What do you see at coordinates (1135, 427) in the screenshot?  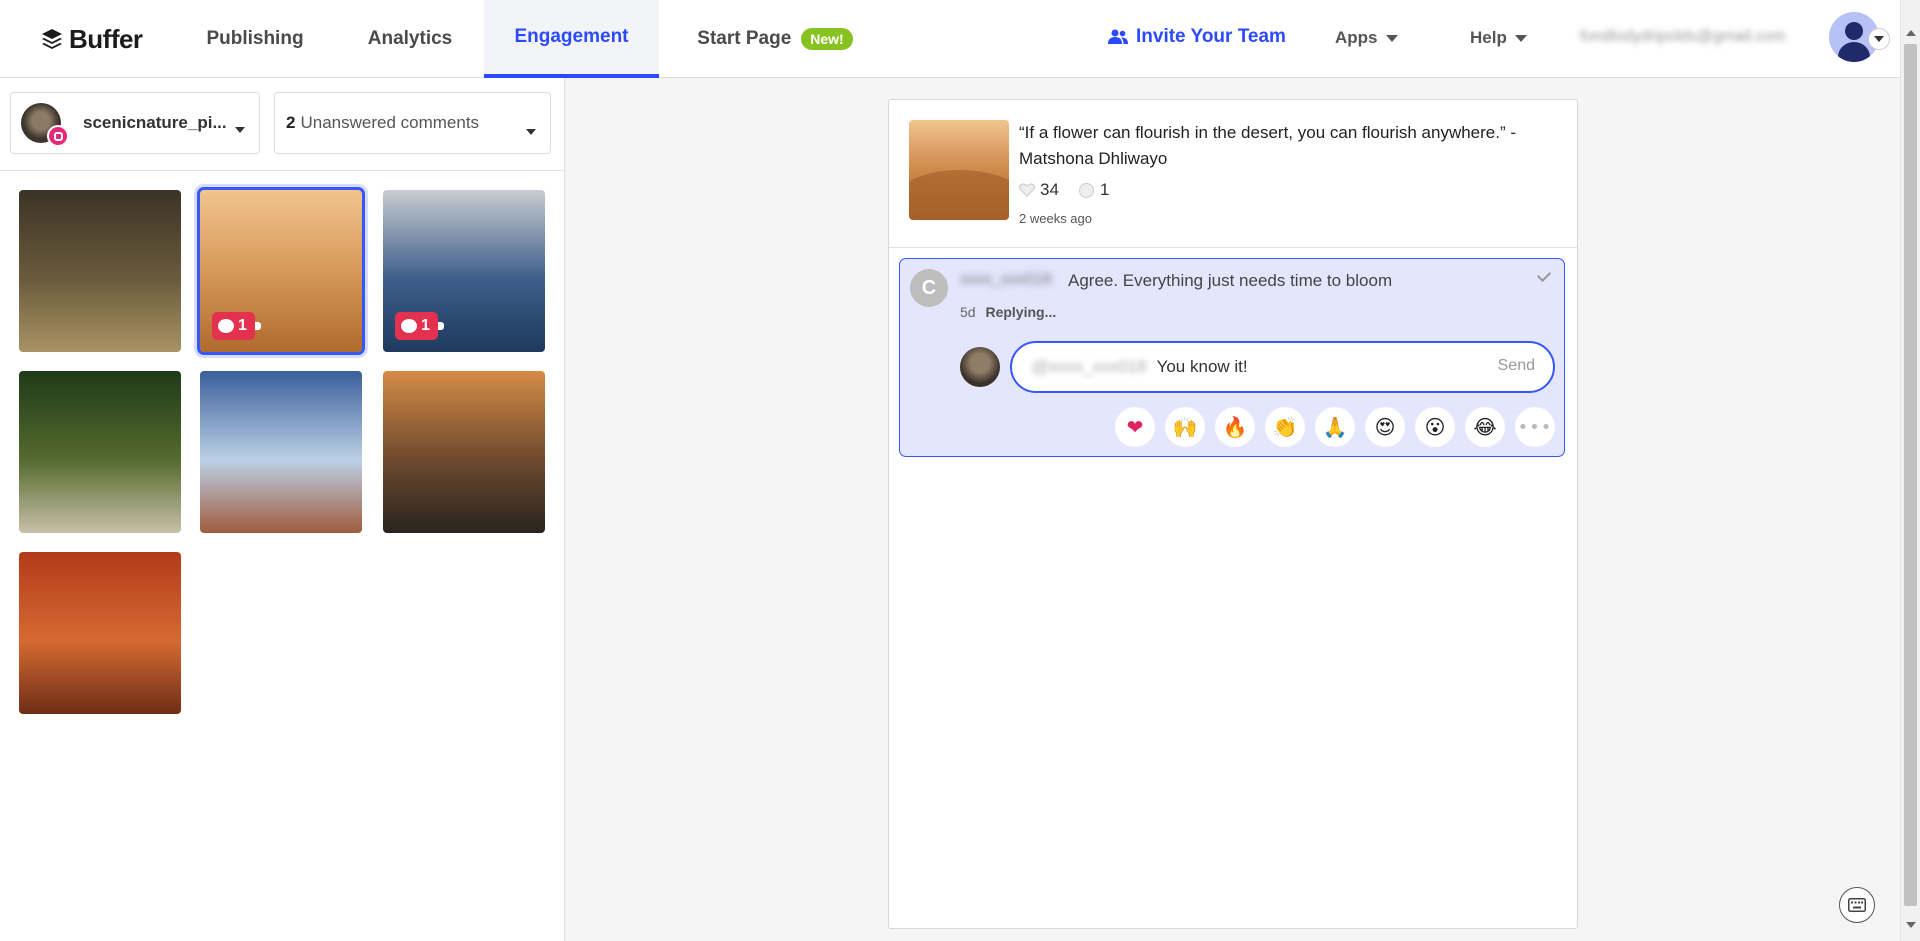 I see `emoji-heart-button: ❤` at bounding box center [1135, 427].